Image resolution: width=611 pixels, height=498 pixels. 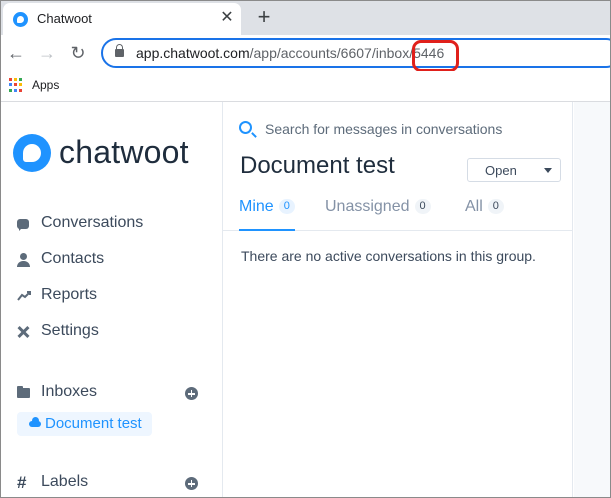 I want to click on annotation-highlight-ring, so click(x=435, y=56).